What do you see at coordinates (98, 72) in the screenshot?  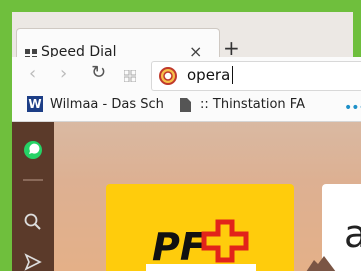 I see `reload-button: ↻` at bounding box center [98, 72].